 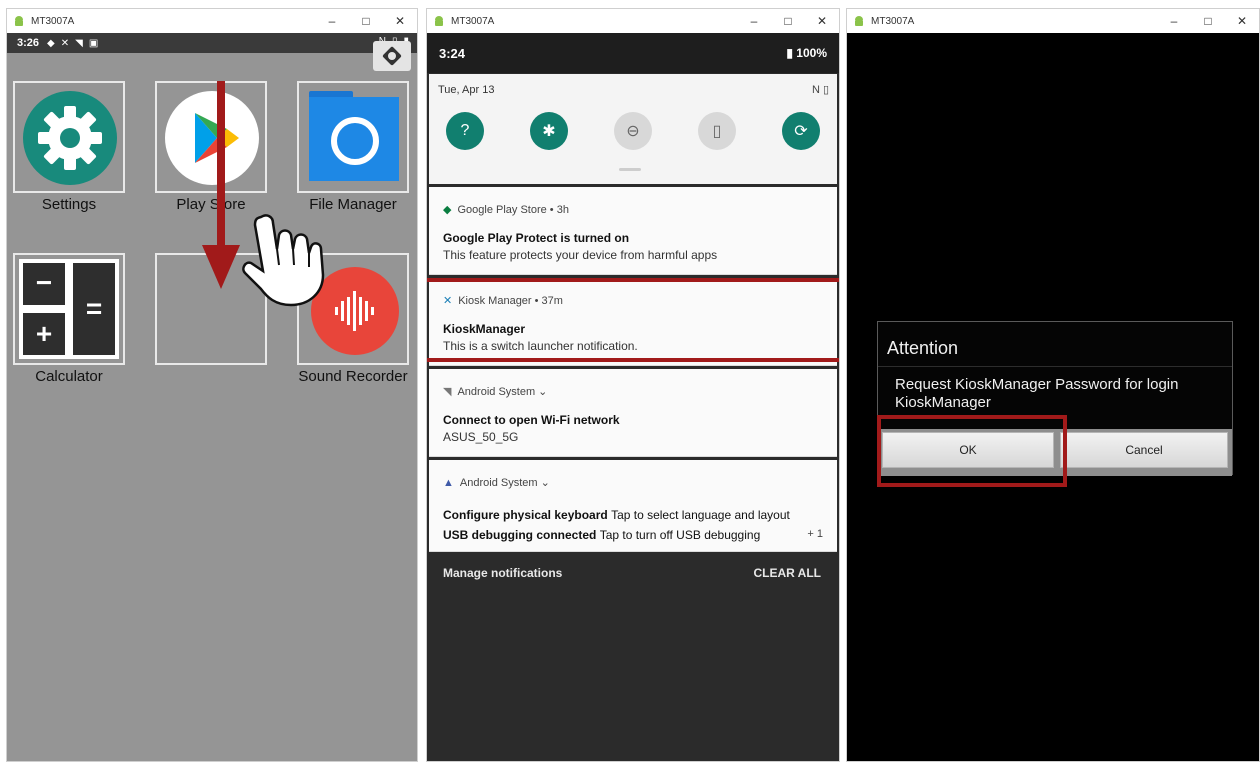 I want to click on notification-icon: ▣, so click(x=93, y=43).